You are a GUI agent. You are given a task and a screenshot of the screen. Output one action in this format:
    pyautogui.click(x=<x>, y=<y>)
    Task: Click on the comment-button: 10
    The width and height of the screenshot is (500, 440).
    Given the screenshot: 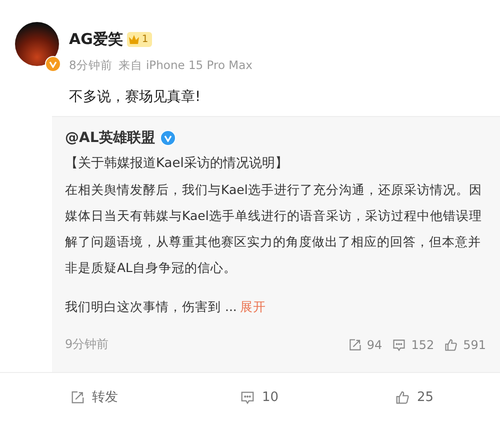 What is the action you would take?
    pyautogui.click(x=259, y=397)
    